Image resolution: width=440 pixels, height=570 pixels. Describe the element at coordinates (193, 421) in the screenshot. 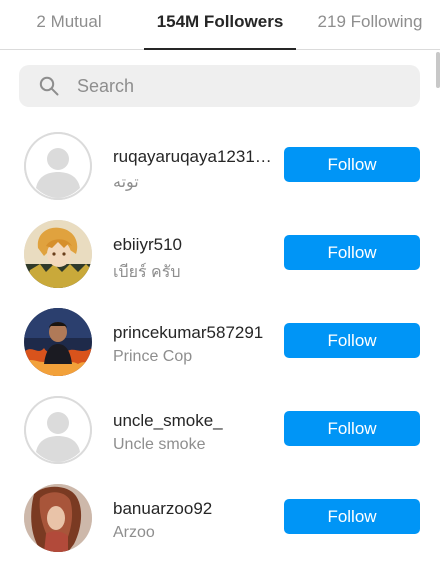

I see `username: uncle_smoke_` at that location.